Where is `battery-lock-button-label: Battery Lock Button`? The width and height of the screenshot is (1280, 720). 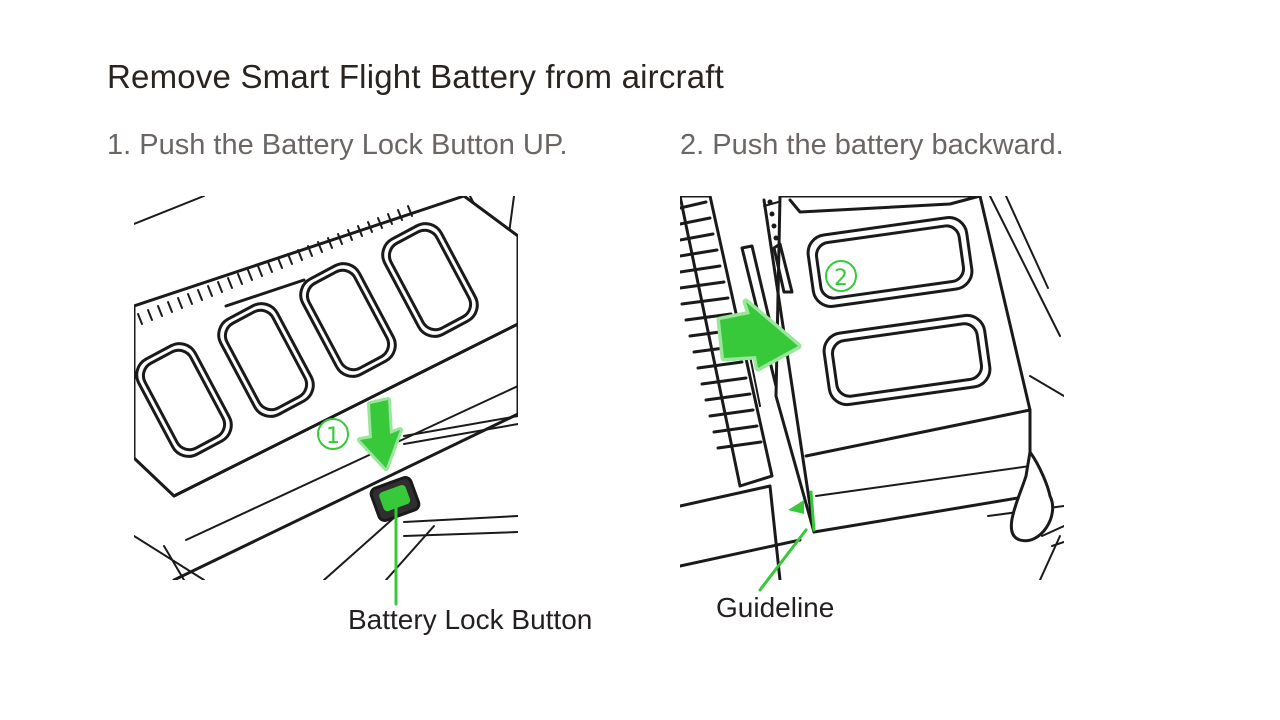 battery-lock-button-label: Battery Lock Button is located at coordinates (470, 619).